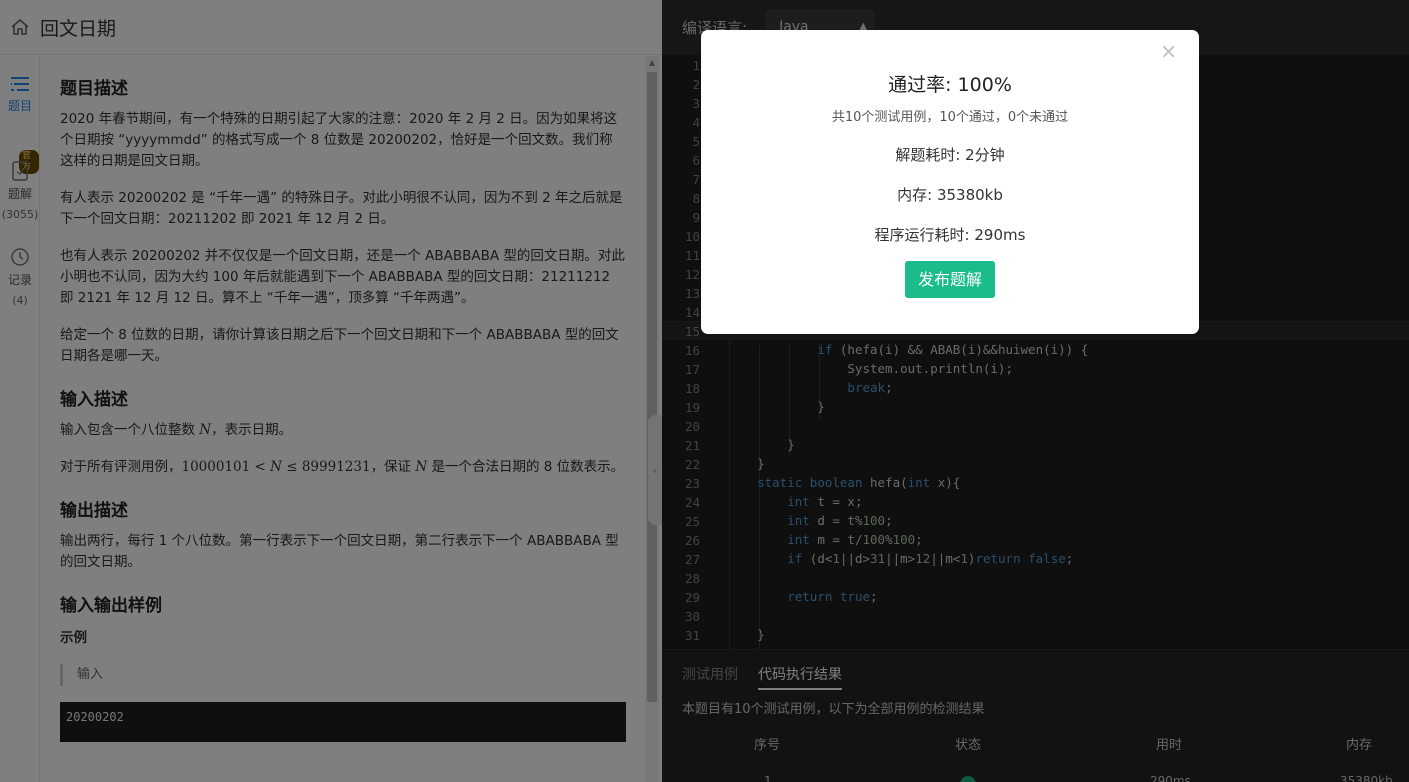  Describe the element at coordinates (1168, 51) in the screenshot. I see `close-icon: ×` at that location.